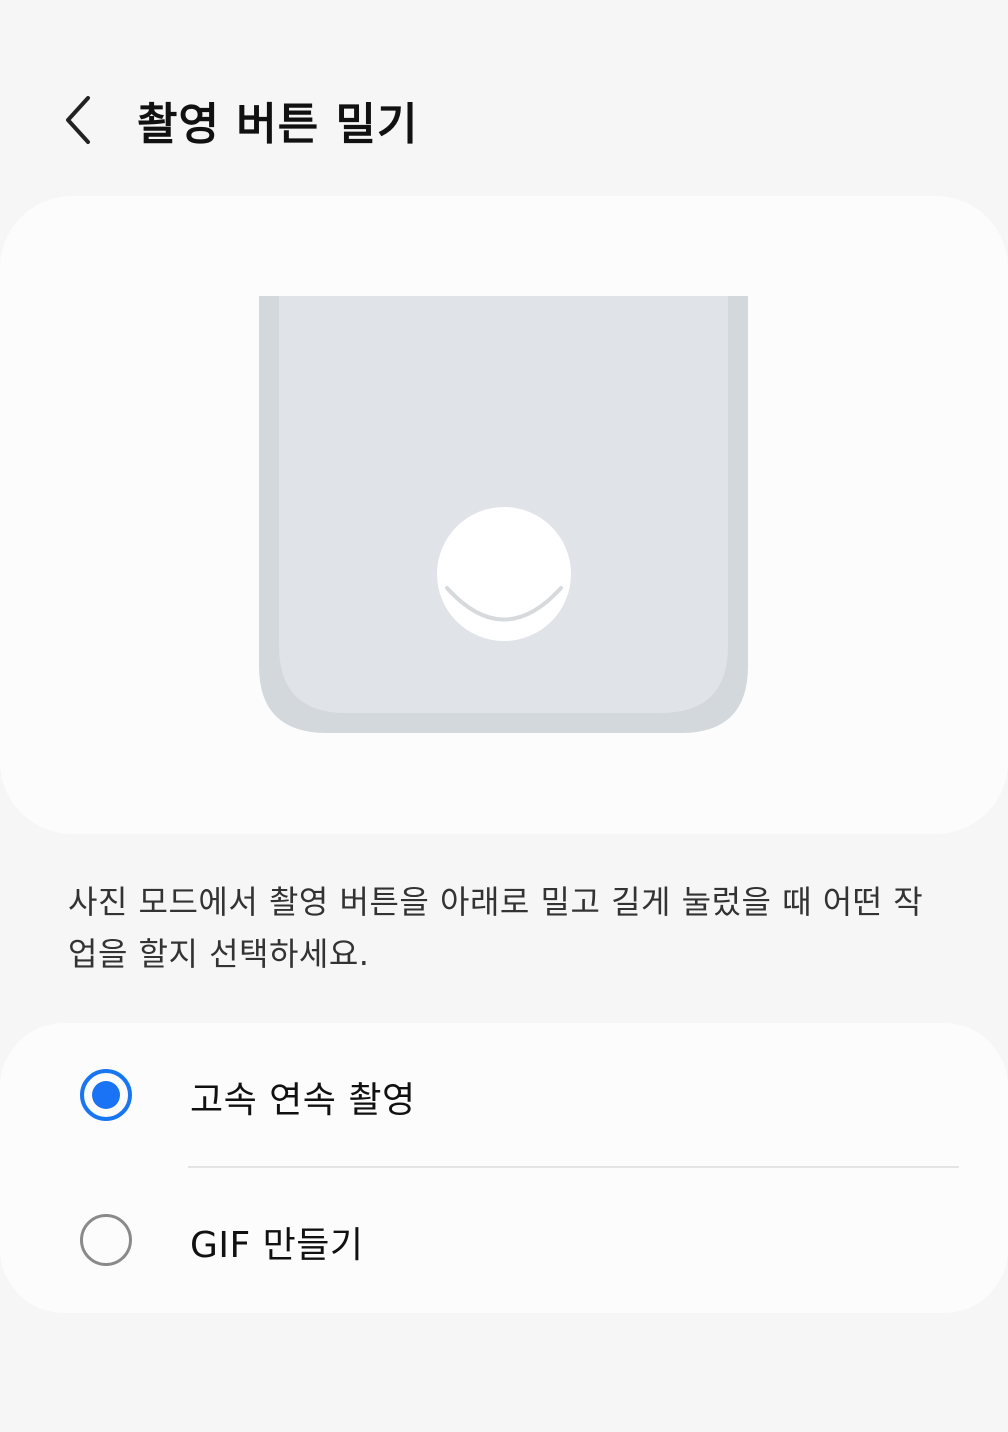  I want to click on radio-button-unselected, so click(106, 1240).